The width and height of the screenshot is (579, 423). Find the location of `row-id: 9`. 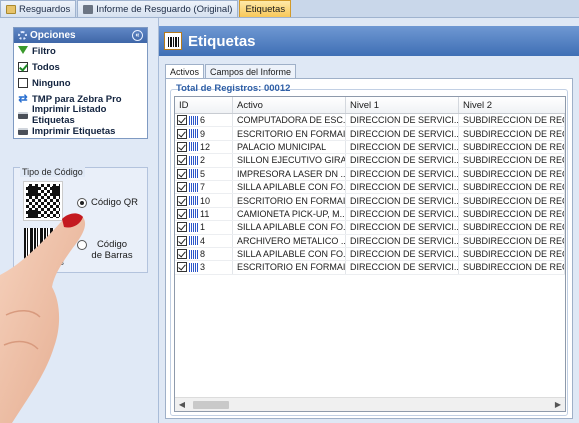

row-id: 9 is located at coordinates (203, 133).